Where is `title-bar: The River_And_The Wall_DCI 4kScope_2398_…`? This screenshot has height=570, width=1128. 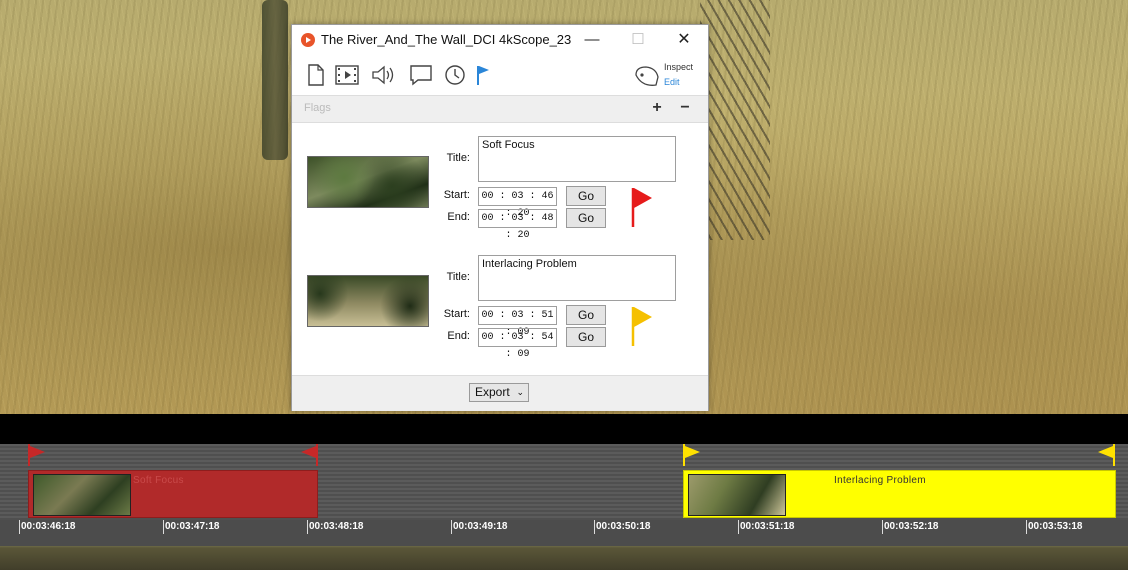
title-bar: The River_And_The Wall_DCI 4kScope_2398_… is located at coordinates (500, 40).